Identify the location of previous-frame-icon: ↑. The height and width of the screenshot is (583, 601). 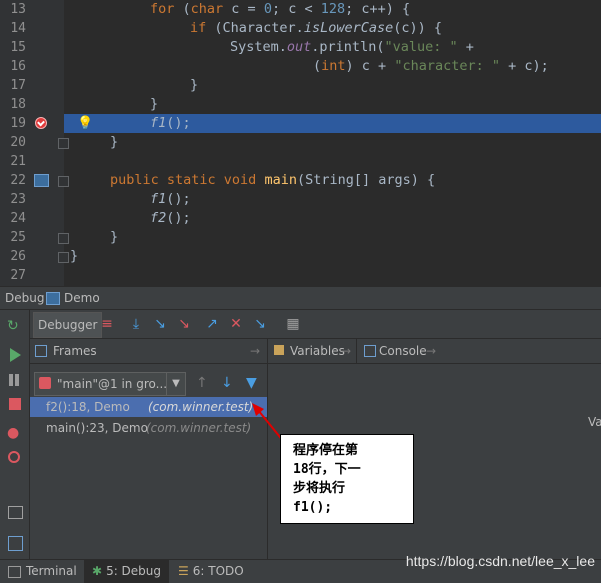
(202, 383).